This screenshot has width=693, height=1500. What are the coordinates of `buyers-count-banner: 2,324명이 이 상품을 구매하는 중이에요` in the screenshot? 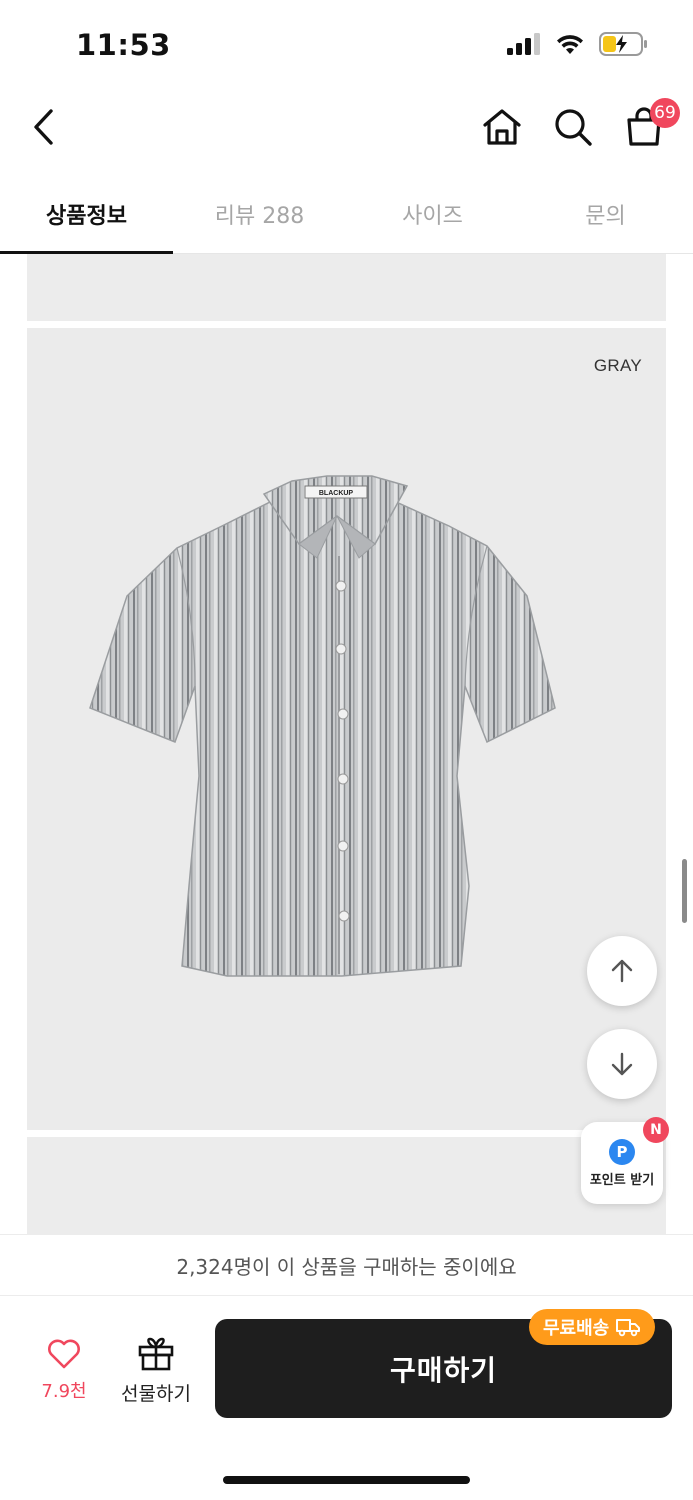 It's located at (346, 1265).